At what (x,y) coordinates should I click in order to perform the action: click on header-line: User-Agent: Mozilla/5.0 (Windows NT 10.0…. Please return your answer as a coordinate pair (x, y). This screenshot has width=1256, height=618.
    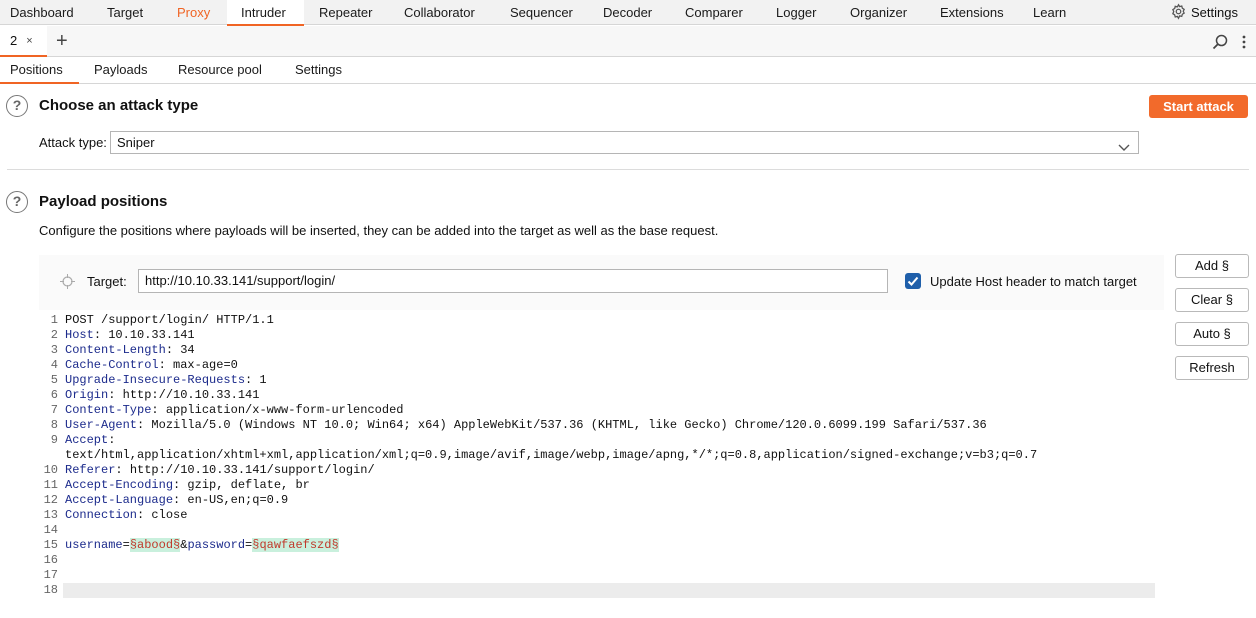
    Looking at the image, I should click on (526, 425).